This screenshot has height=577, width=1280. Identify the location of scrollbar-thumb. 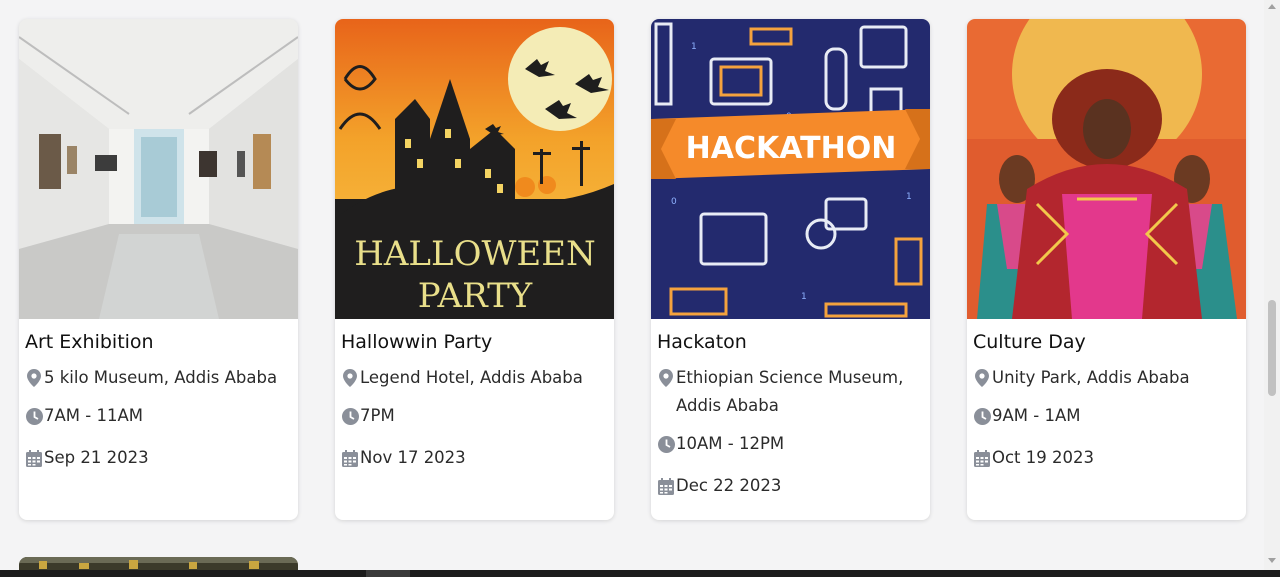
(1272, 348).